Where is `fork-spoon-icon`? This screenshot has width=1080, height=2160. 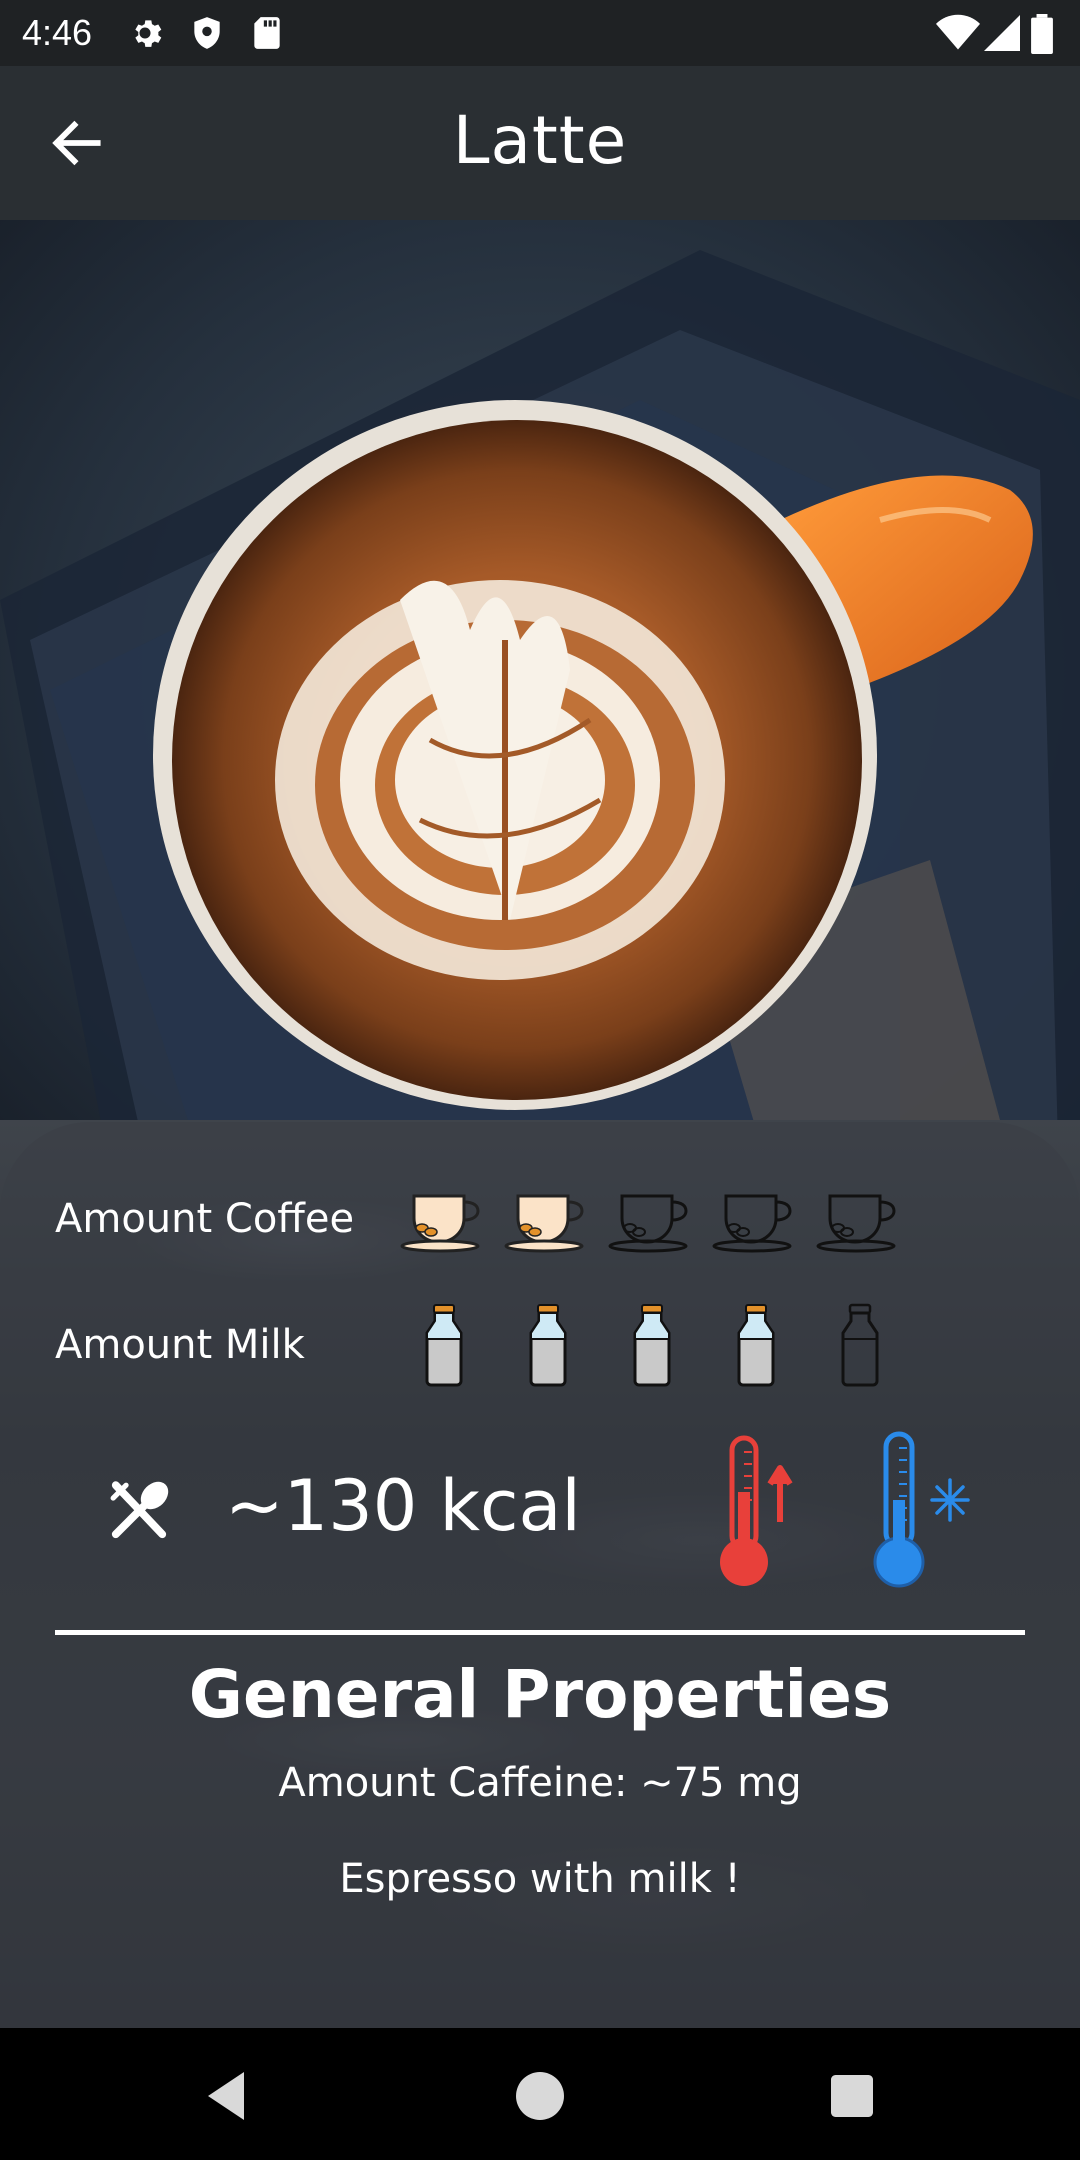
fork-spoon-icon is located at coordinates (139, 1510).